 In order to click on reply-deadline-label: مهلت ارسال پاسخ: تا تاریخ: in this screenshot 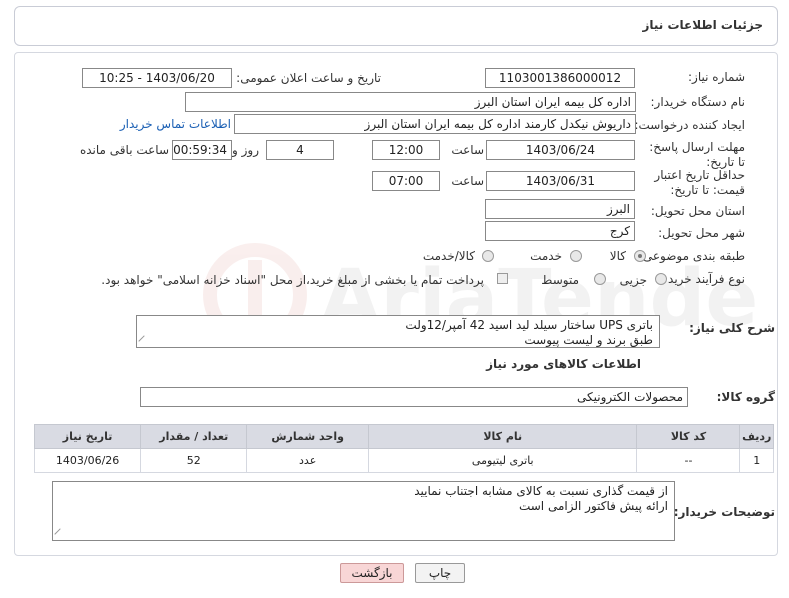, I will do `click(697, 154)`.